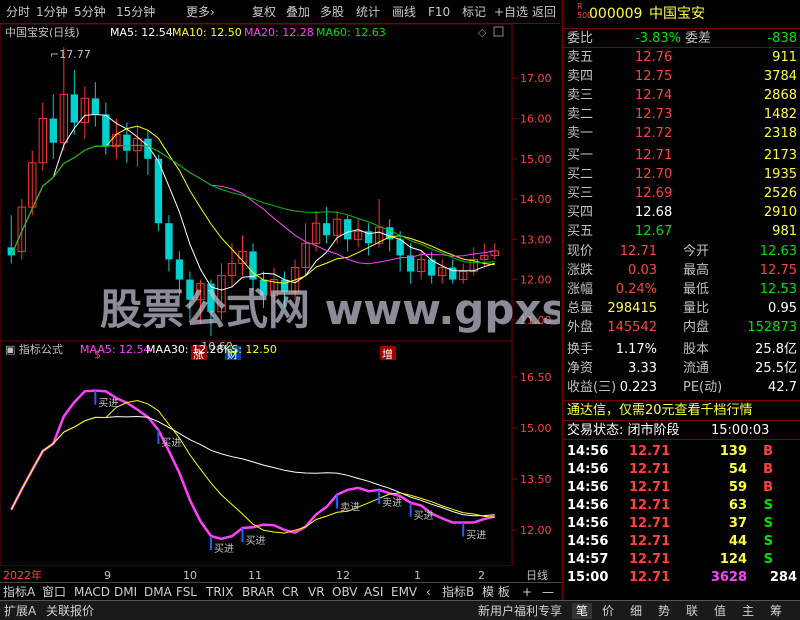 Image resolution: width=800 pixels, height=620 pixels. What do you see at coordinates (404, 12) in the screenshot?
I see `draw-line-button: 画线` at bounding box center [404, 12].